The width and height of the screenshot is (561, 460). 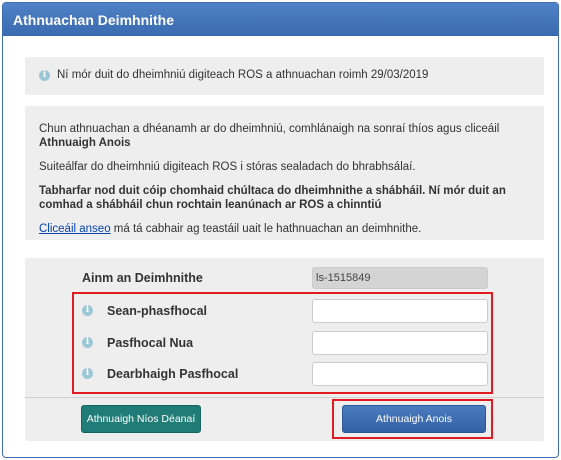 What do you see at coordinates (400, 311) in the screenshot?
I see `old-password-input` at bounding box center [400, 311].